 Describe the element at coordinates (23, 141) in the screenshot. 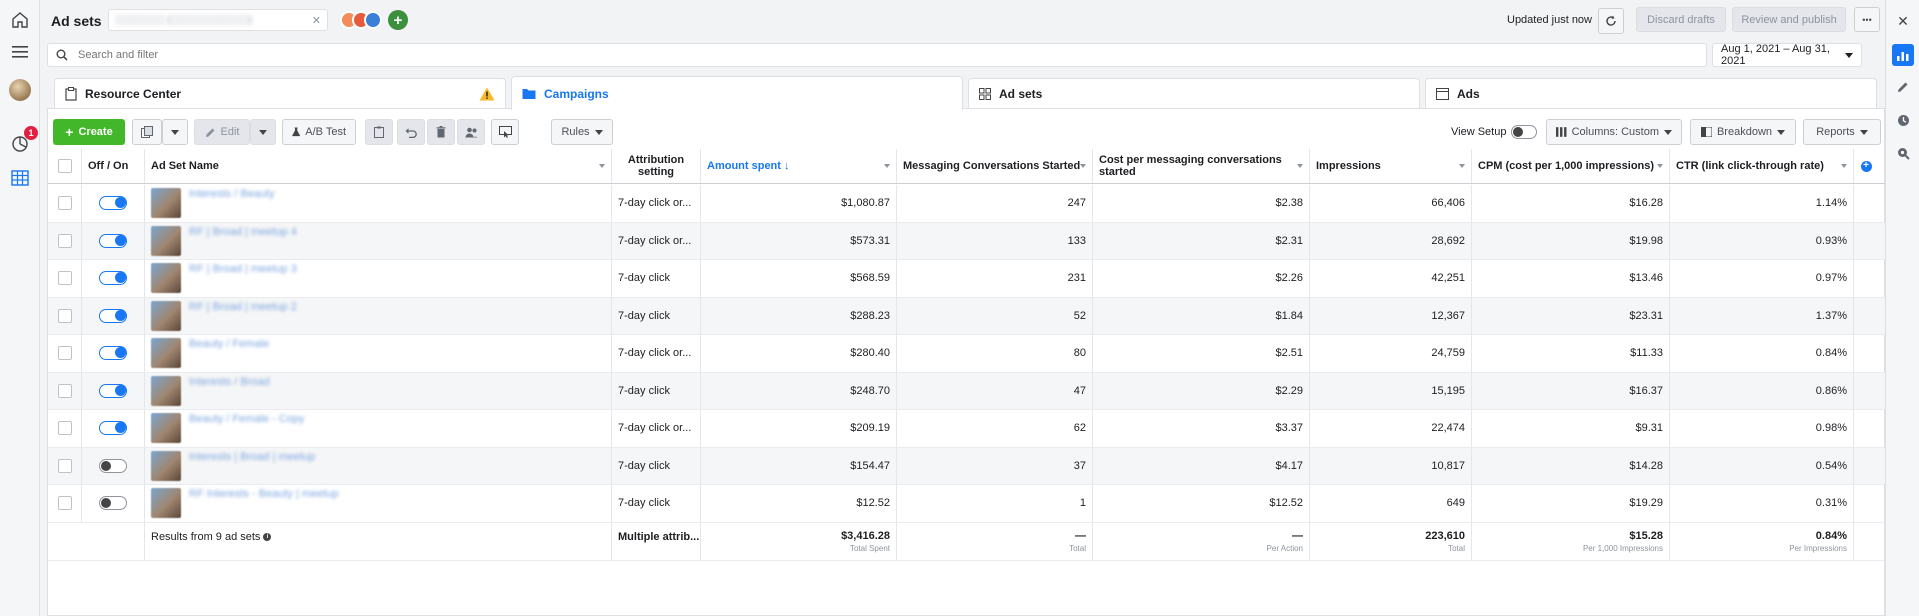

I see `ads-reporting-icon: 1` at that location.